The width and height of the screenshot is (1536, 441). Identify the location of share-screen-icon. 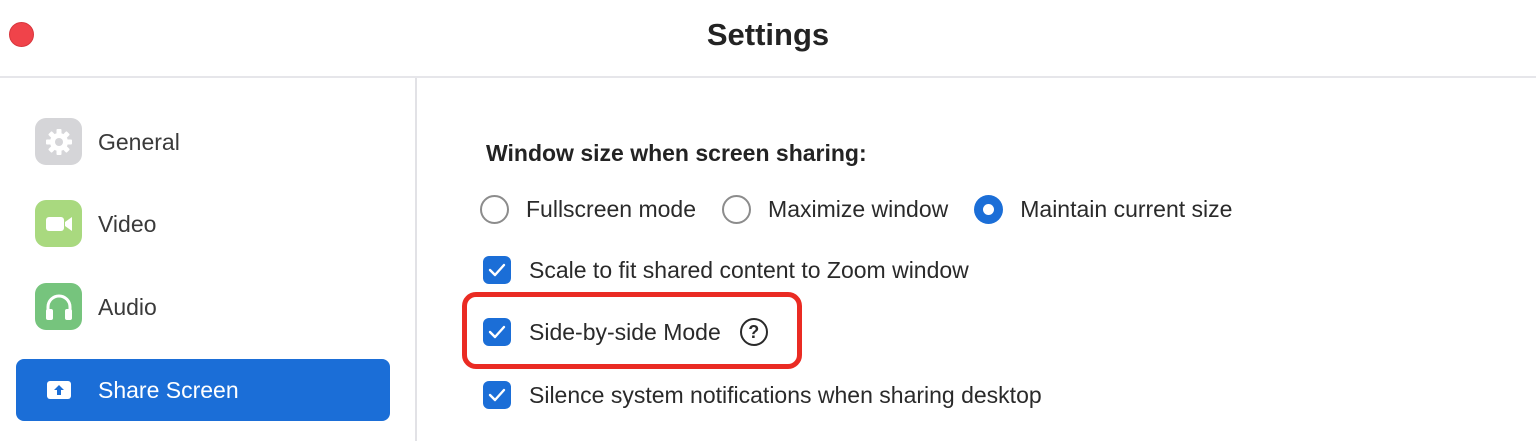
(58, 389).